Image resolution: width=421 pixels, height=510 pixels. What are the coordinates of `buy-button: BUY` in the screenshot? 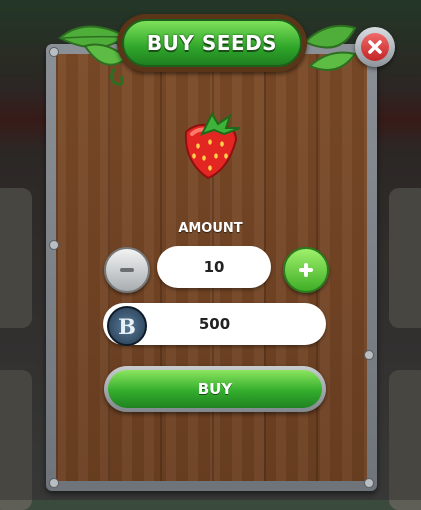 It's located at (215, 389).